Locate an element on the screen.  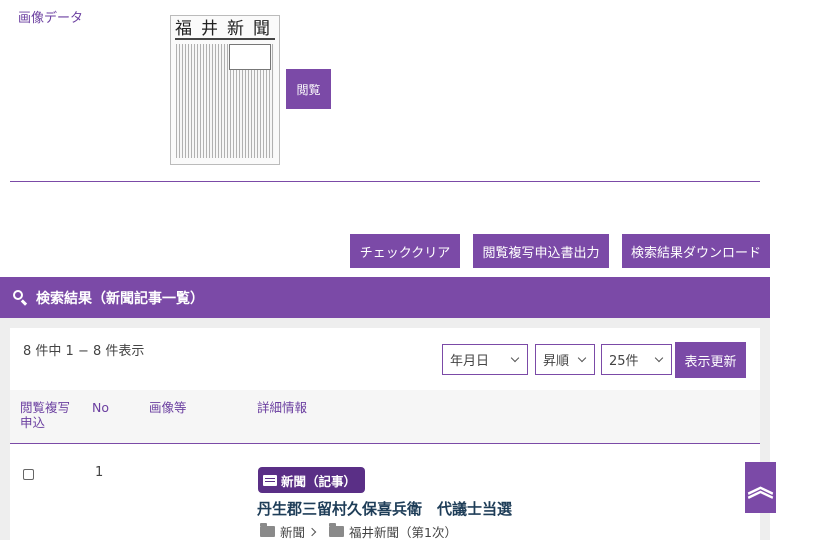
newspaper-masthead: 福井新聞 is located at coordinates (227, 29).